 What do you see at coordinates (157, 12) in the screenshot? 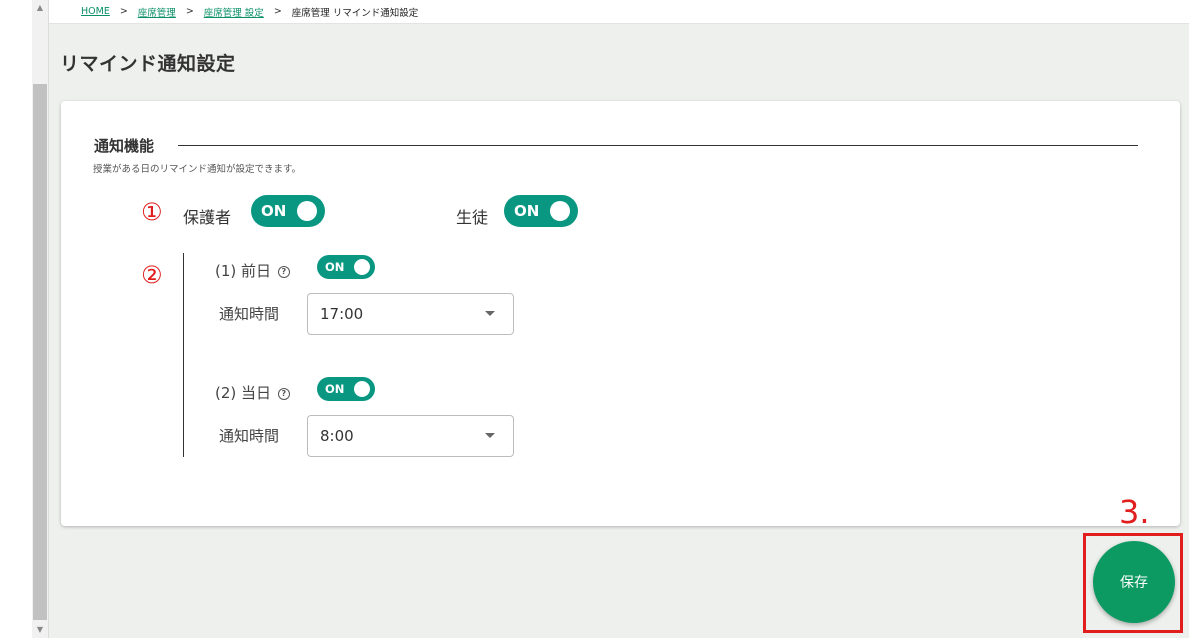
I see `breadcrumb-seat-mgmt-link: 座席管理` at bounding box center [157, 12].